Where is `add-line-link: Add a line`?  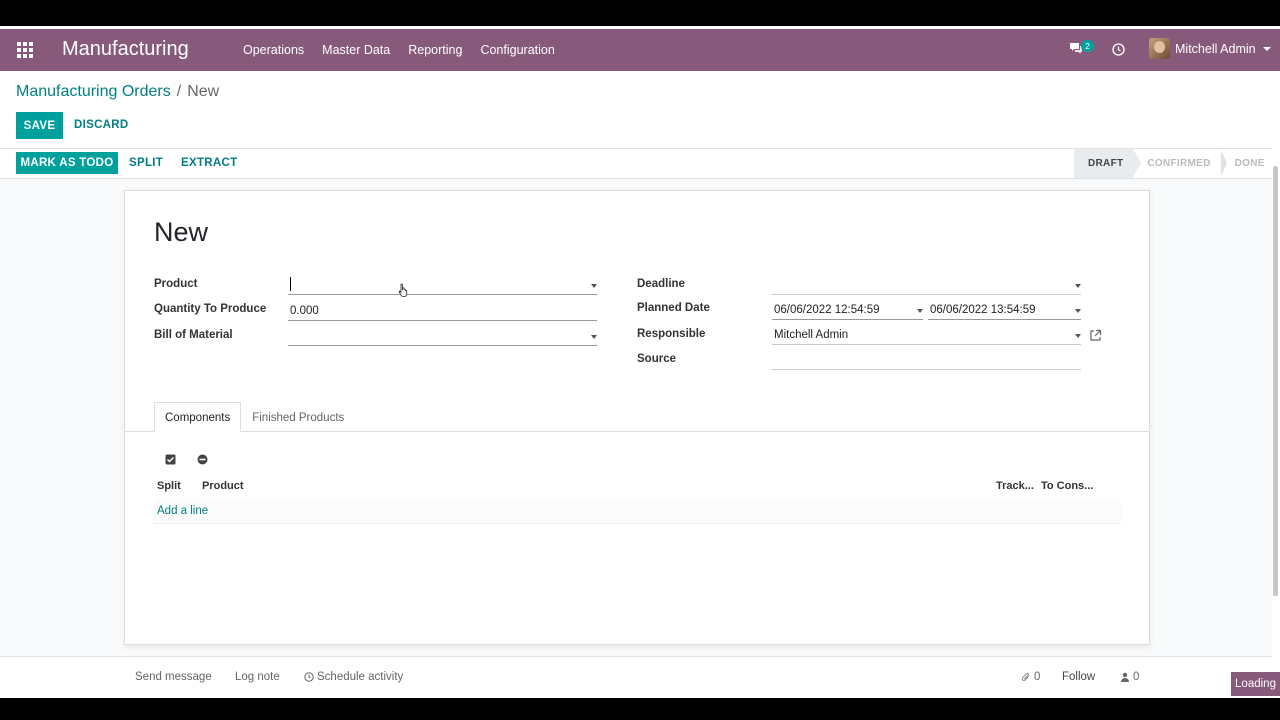
add-line-link: Add a line is located at coordinates (182, 511).